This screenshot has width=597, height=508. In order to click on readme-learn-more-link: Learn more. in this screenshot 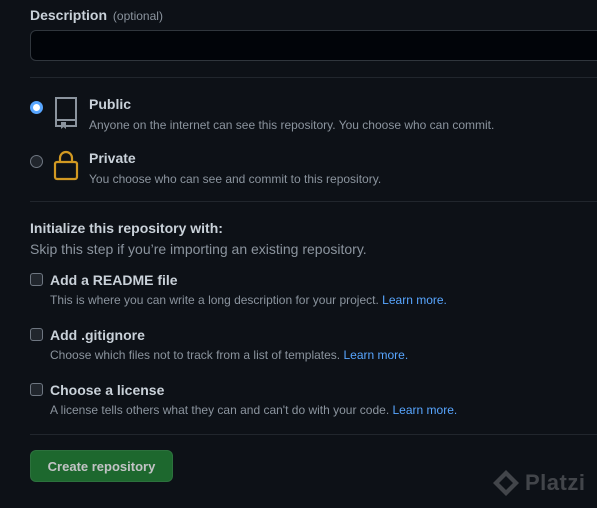, I will do `click(414, 300)`.